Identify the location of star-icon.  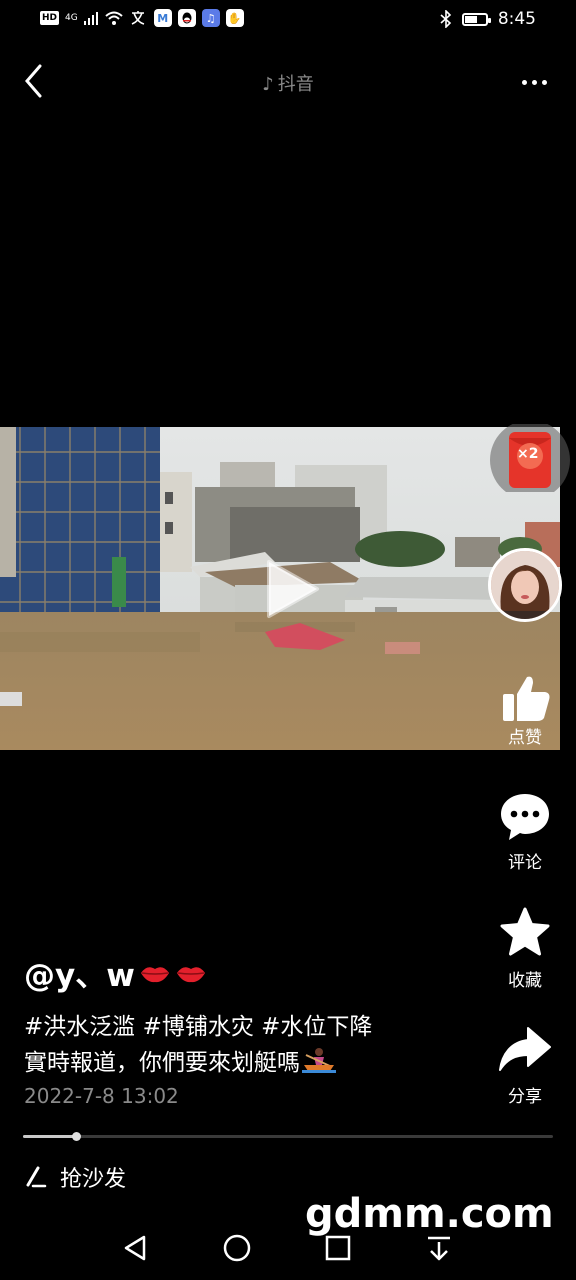
(525, 931).